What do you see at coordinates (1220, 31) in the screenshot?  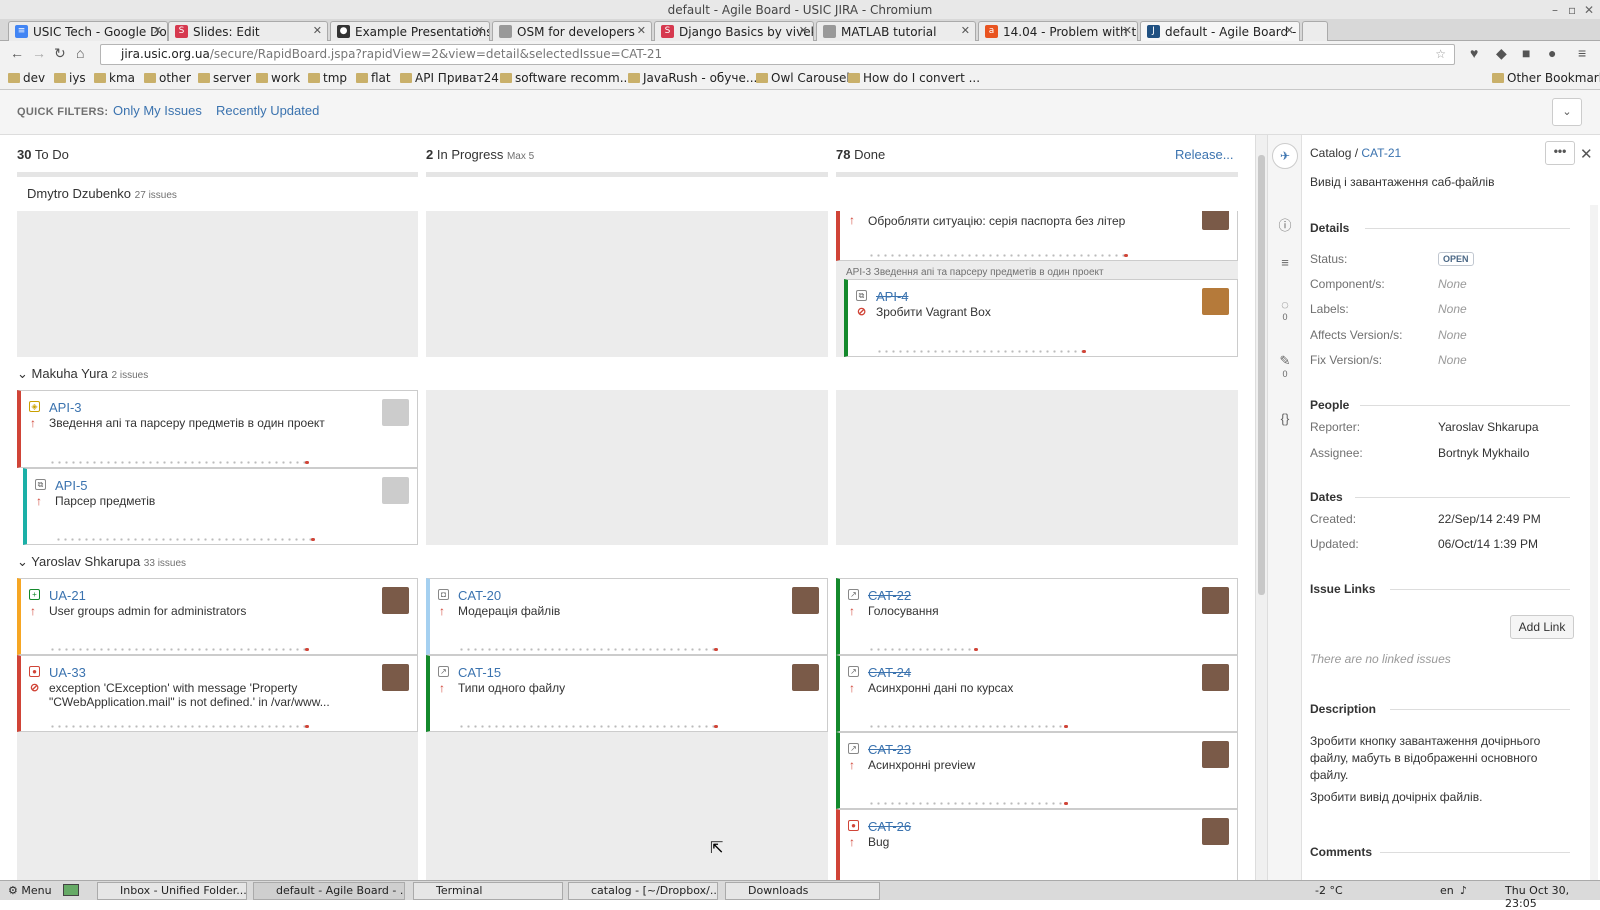 I see `tab-agile-board: Jdefault - Agile Board - U ✕` at bounding box center [1220, 31].